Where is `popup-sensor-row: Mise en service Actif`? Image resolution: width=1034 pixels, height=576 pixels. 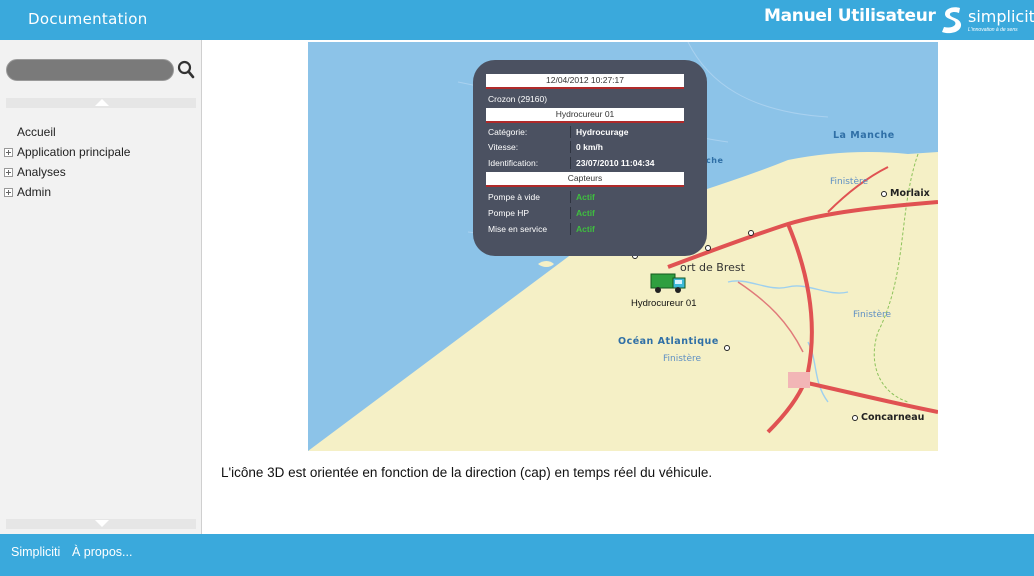
popup-sensor-row: Mise en service Actif is located at coordinates (586, 229).